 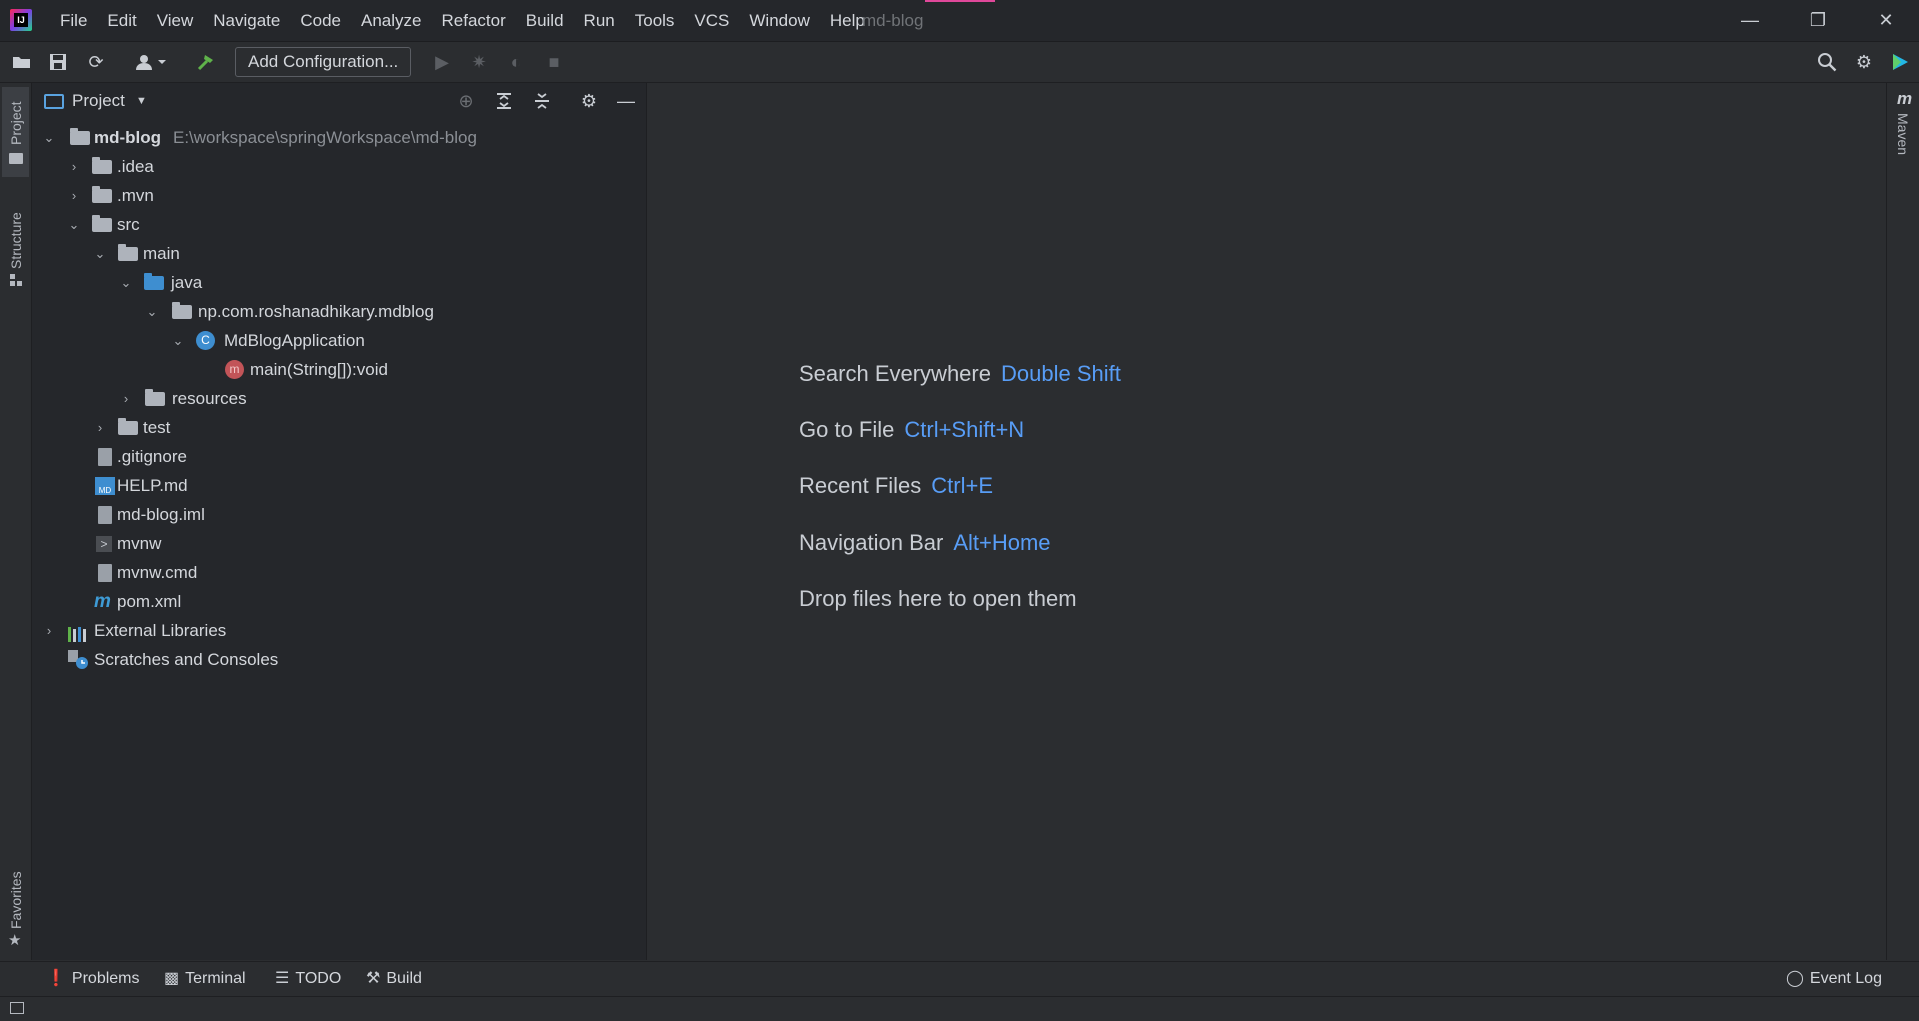 What do you see at coordinates (391, 20) in the screenshot?
I see `menu-analyze: Analyze` at bounding box center [391, 20].